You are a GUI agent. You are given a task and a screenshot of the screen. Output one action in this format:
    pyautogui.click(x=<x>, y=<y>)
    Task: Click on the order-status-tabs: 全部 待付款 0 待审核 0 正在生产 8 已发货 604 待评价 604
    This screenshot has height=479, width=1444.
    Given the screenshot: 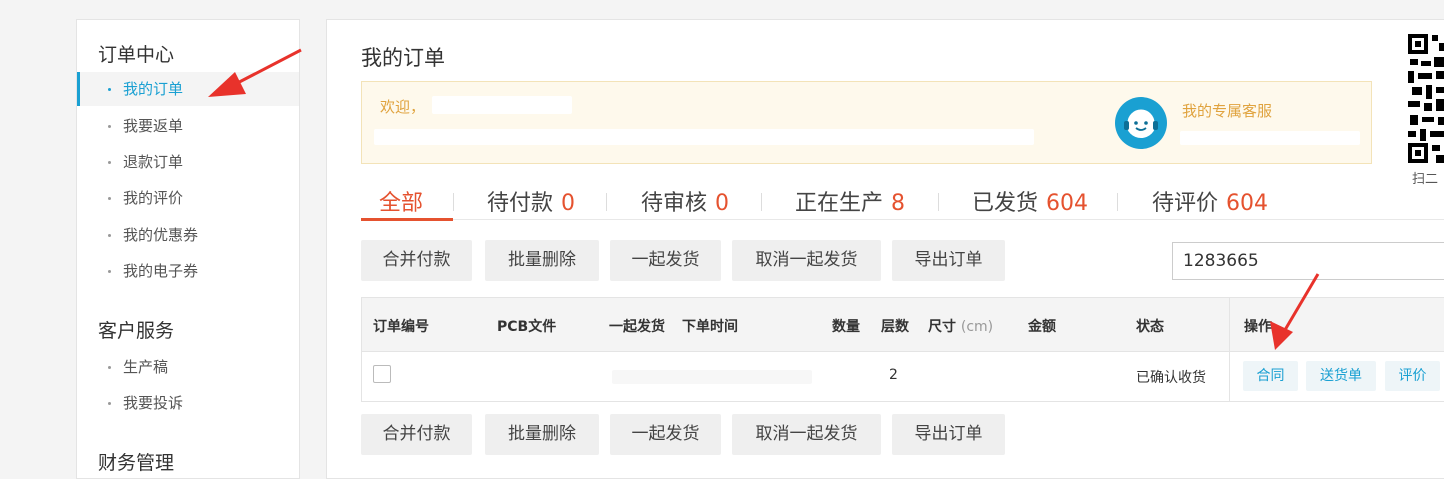 What is the action you would take?
    pyautogui.click(x=902, y=203)
    